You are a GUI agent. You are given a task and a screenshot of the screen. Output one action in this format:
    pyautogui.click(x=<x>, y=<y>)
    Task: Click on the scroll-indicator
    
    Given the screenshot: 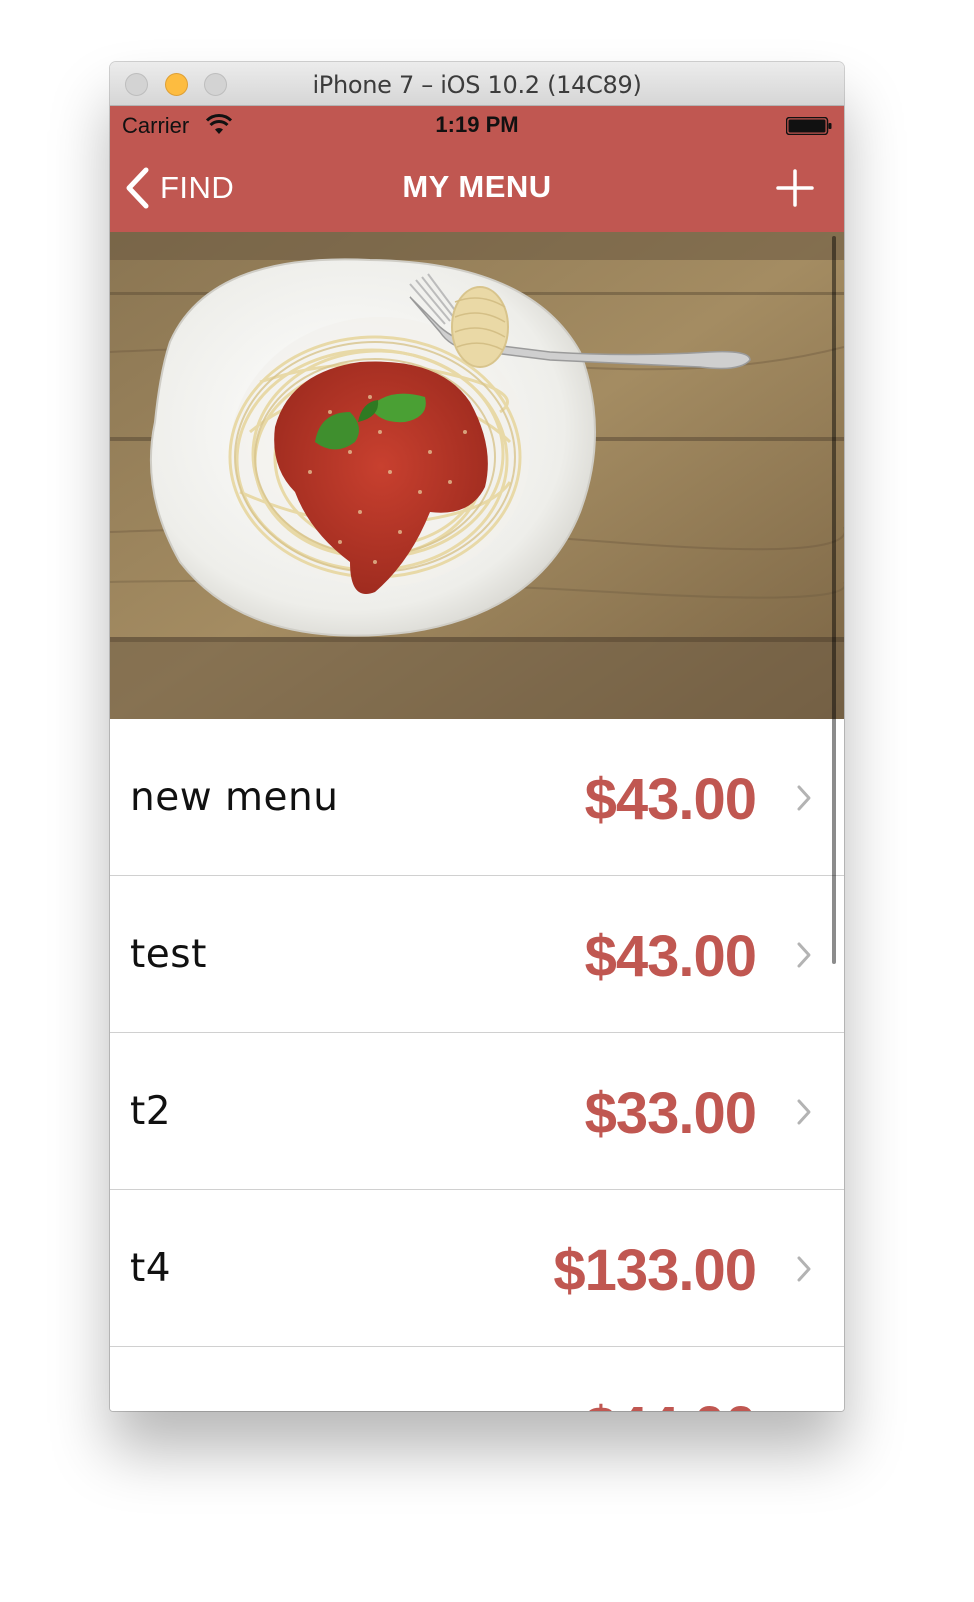 What is the action you would take?
    pyautogui.click(x=834, y=600)
    